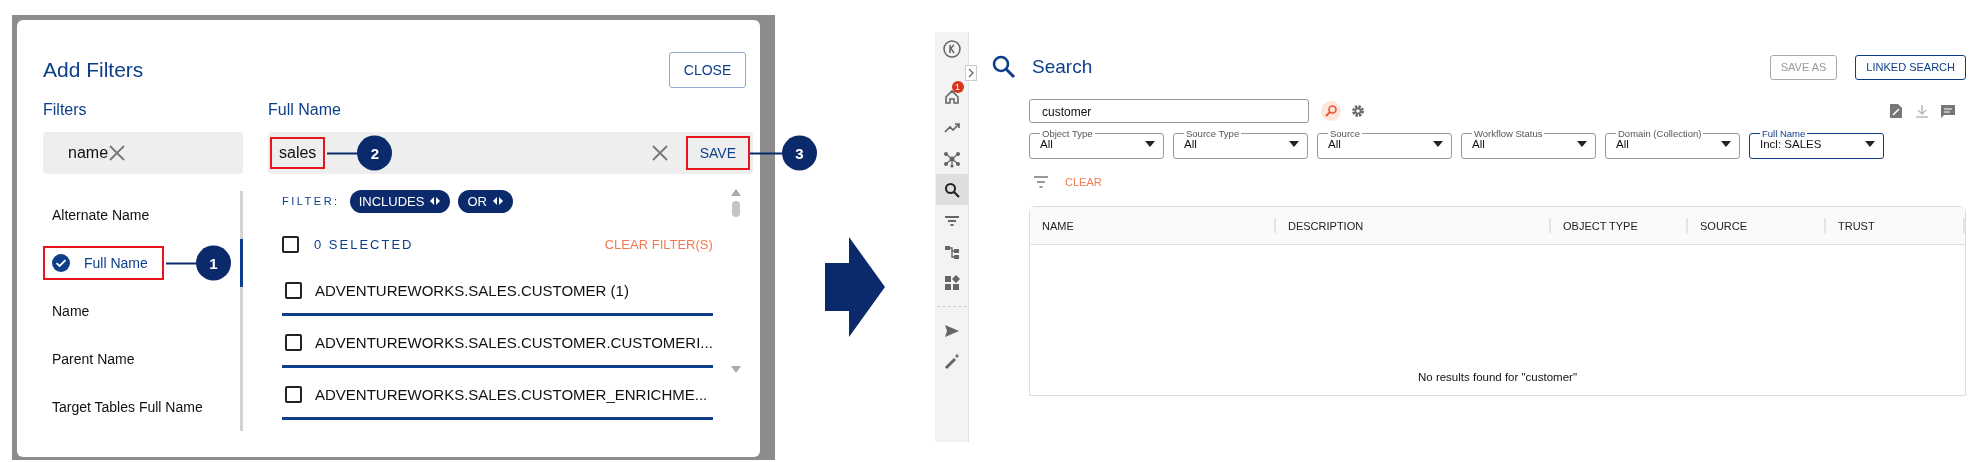  I want to click on sidebar-item, so click(951, 189).